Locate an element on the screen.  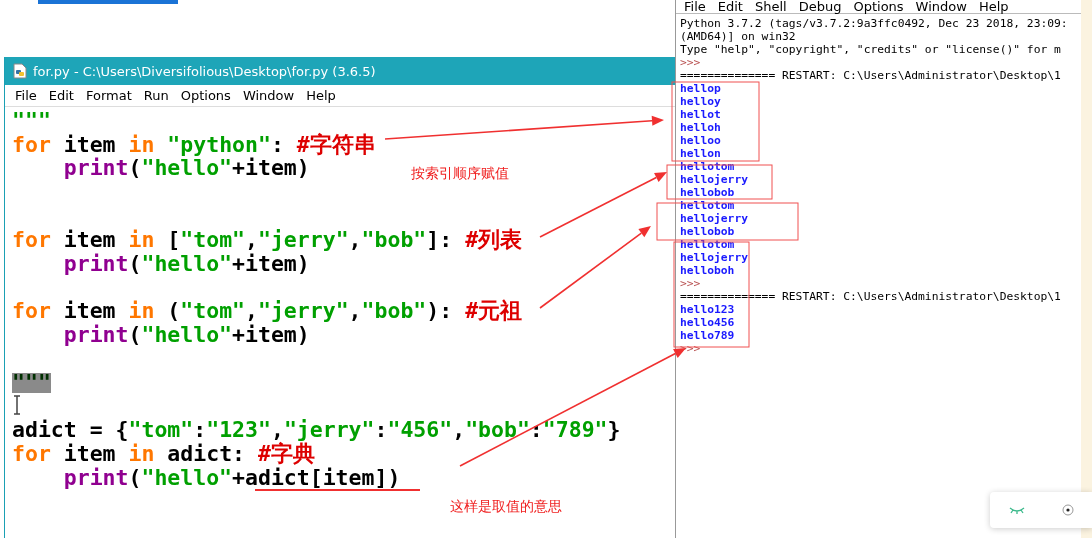
target-icon is located at coordinates (1067, 510).